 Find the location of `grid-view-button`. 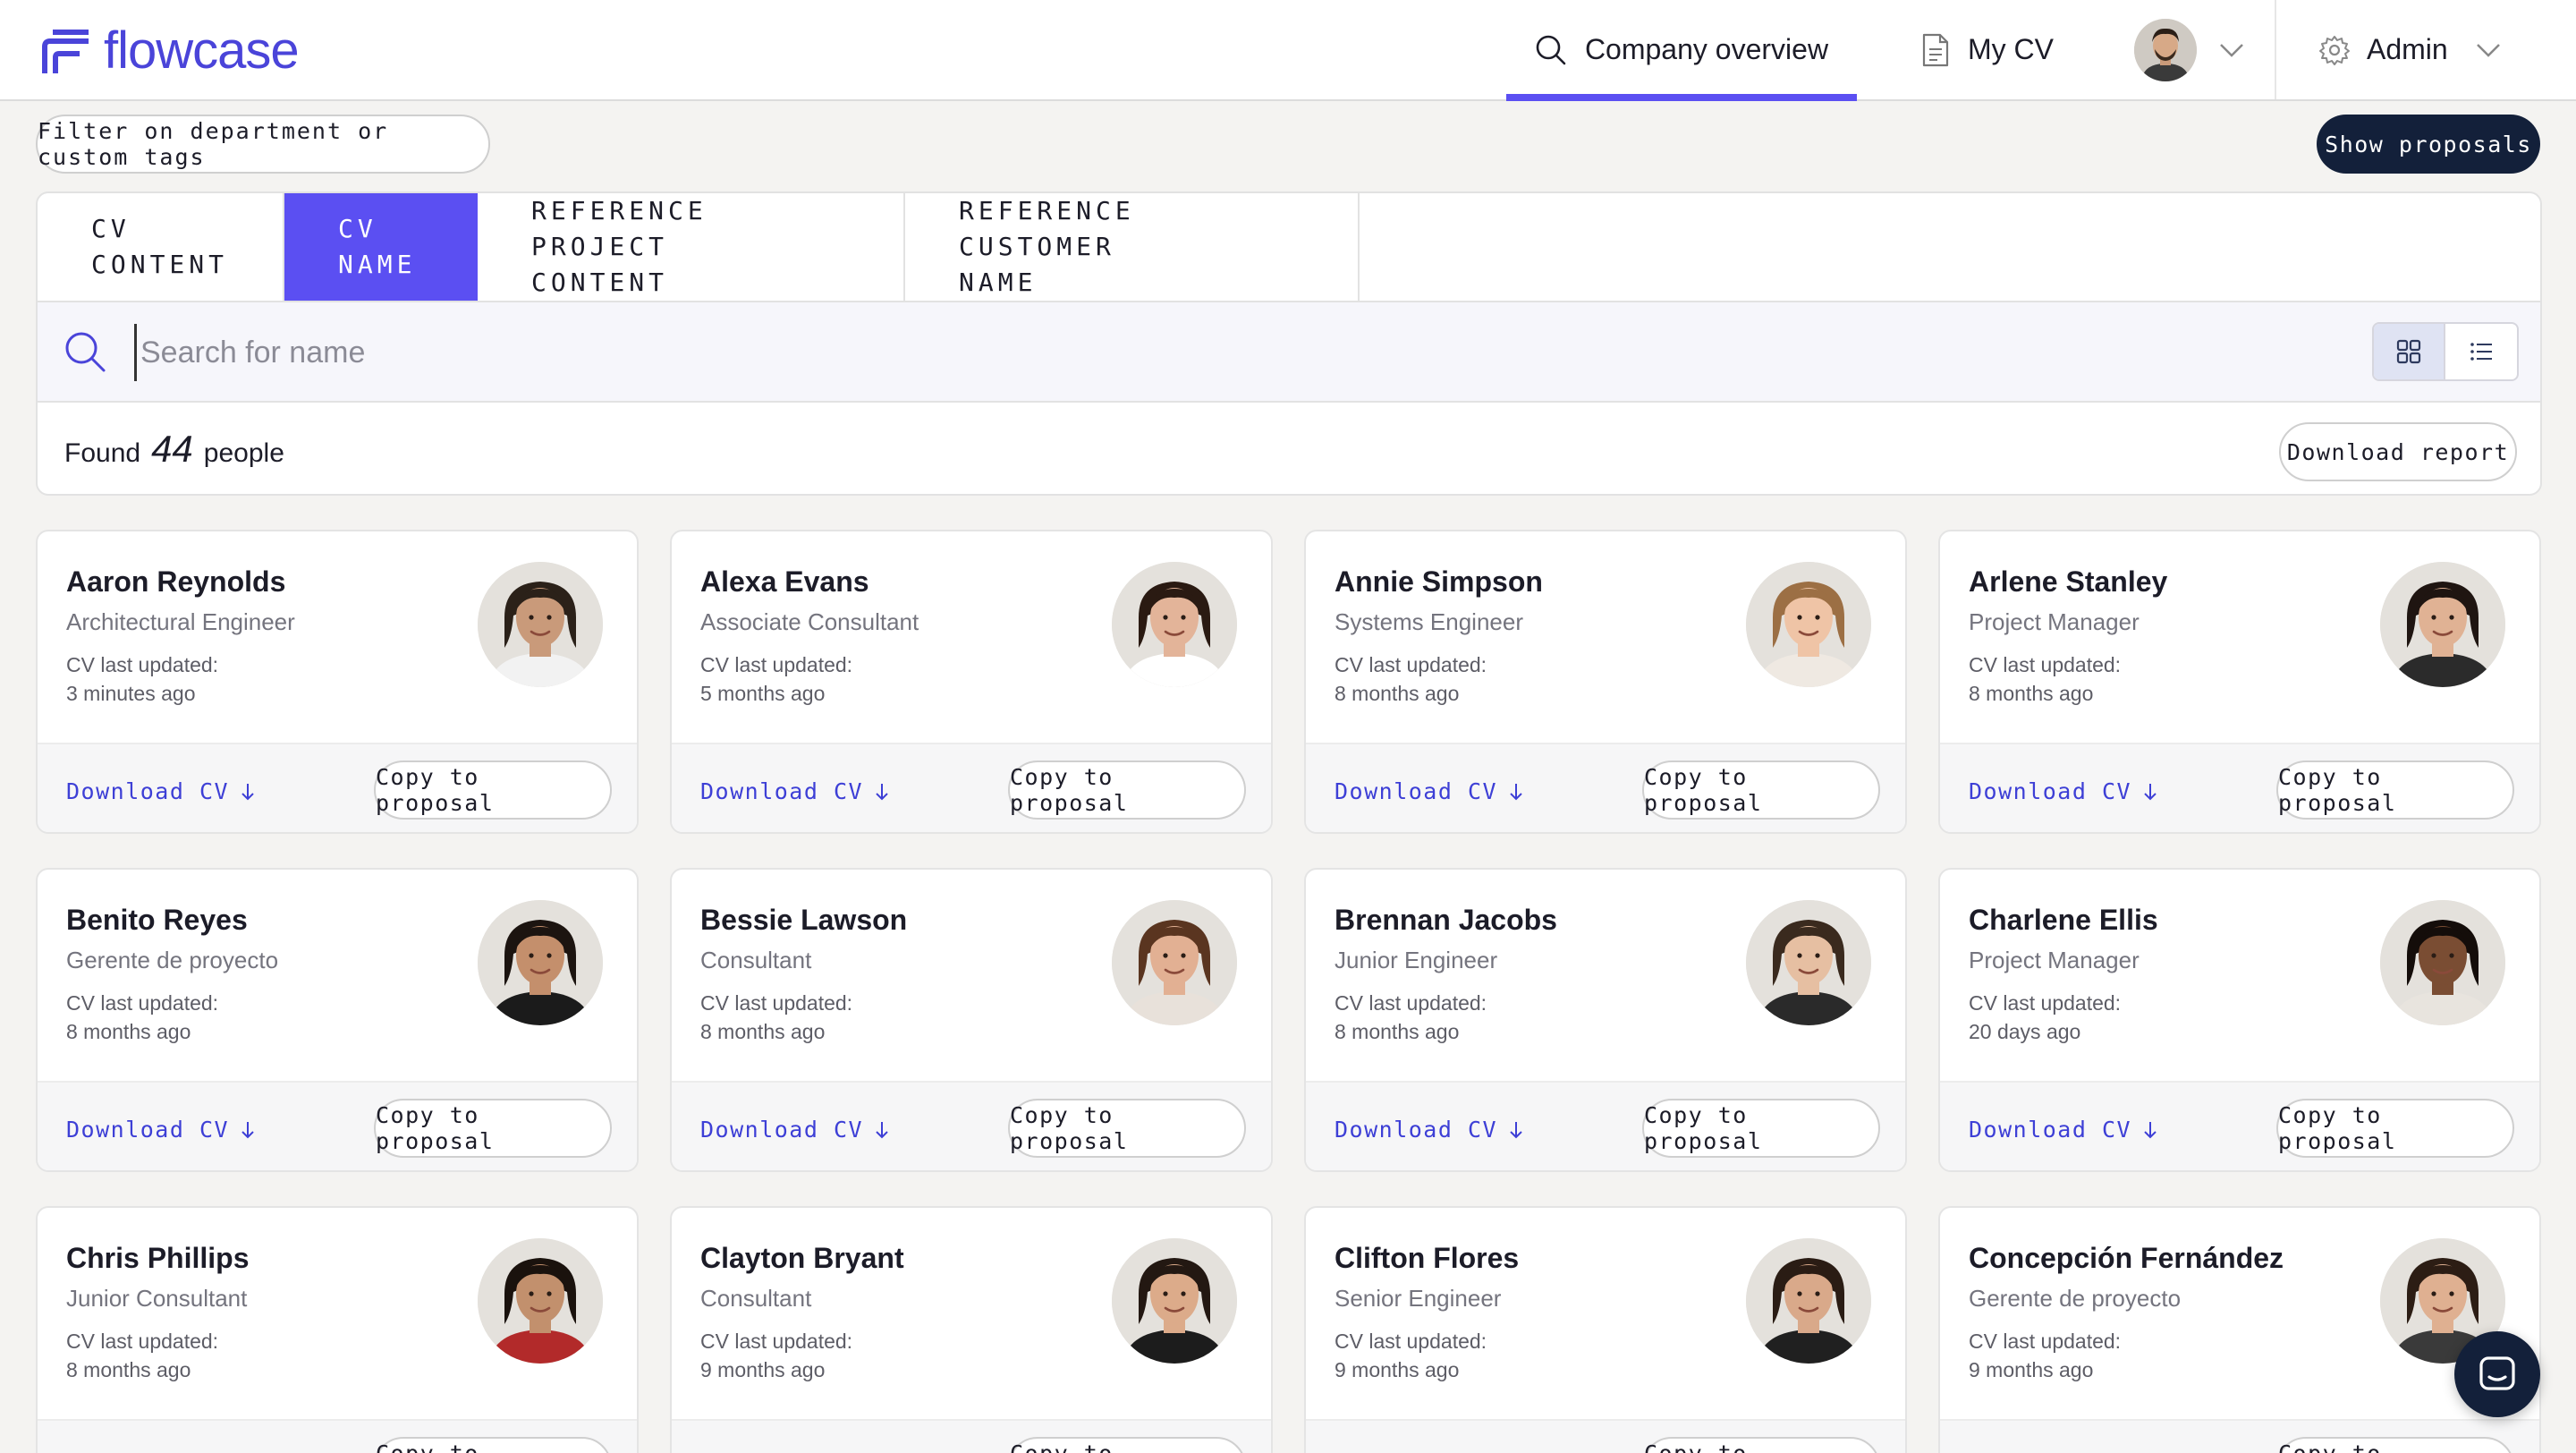

grid-view-button is located at coordinates (2410, 351).